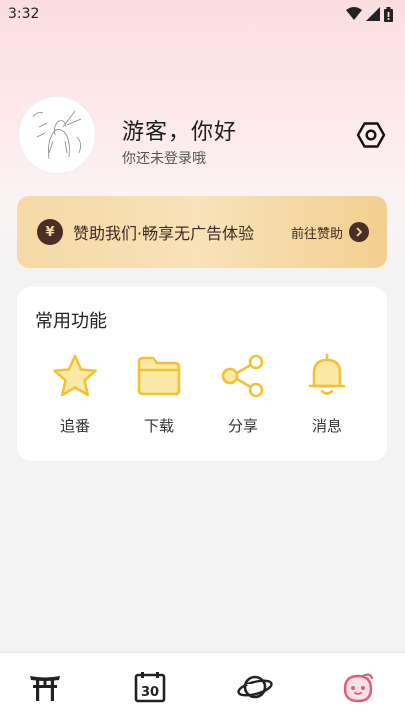 The height and width of the screenshot is (720, 405). I want to click on function-messages: 消息, so click(327, 396).